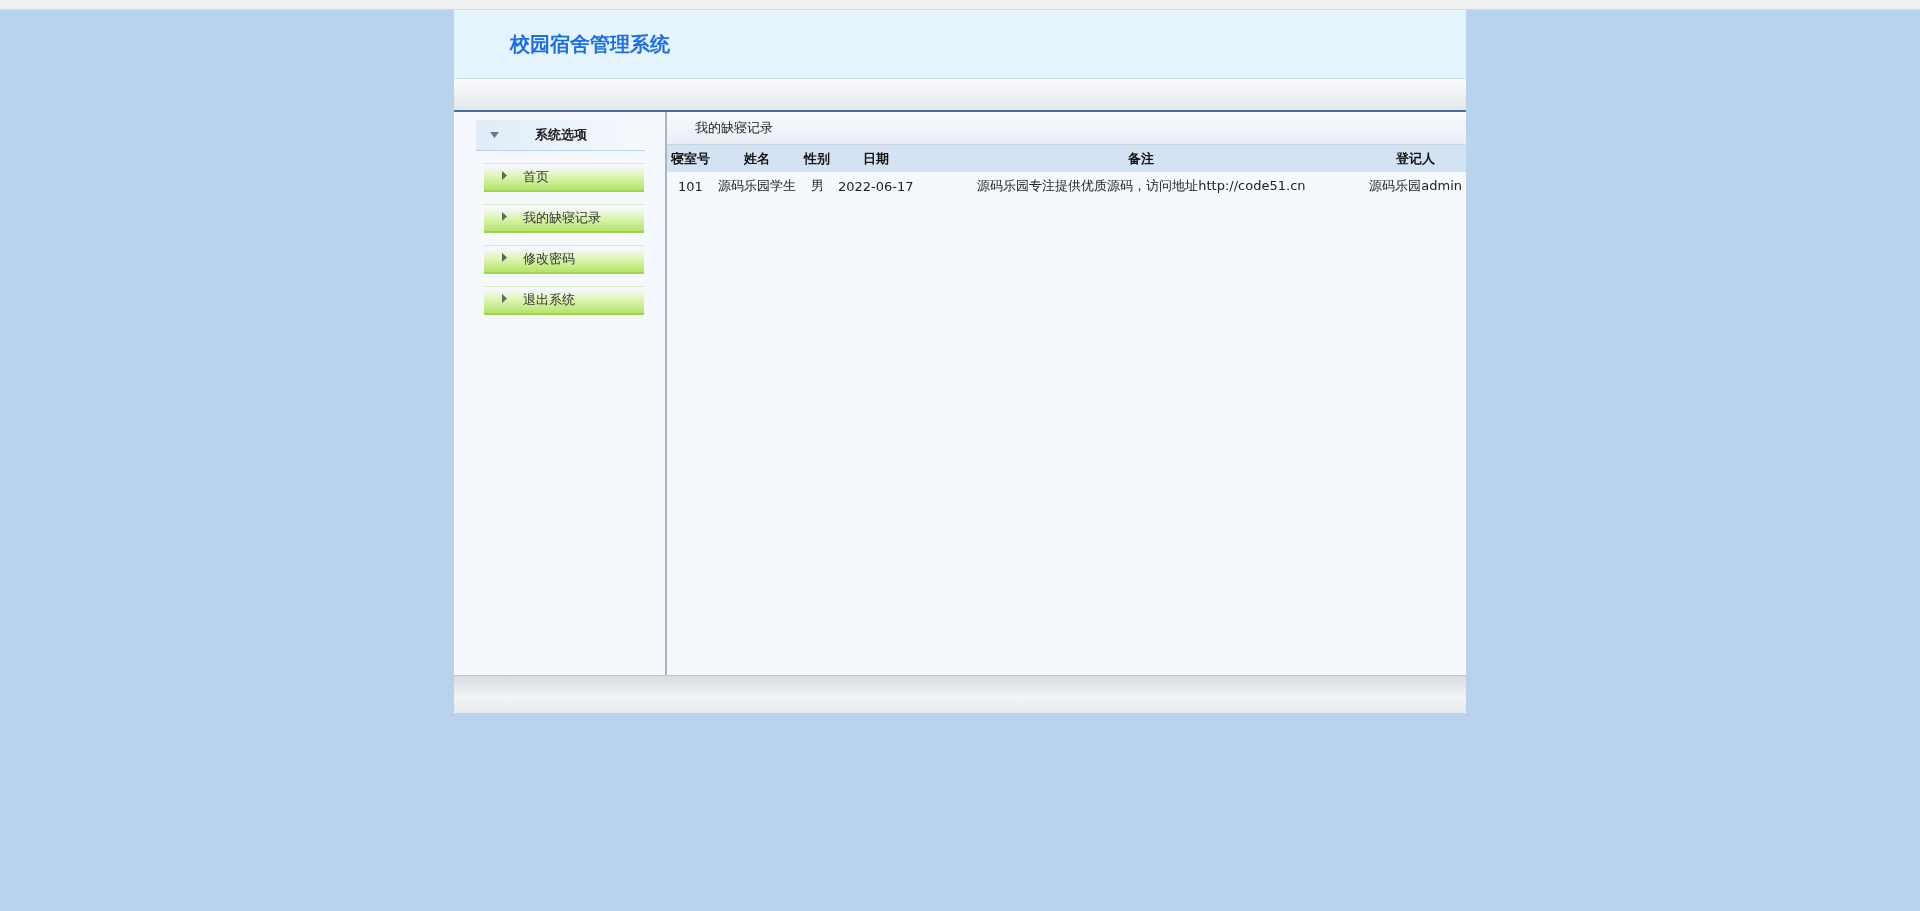 Image resolution: width=1920 pixels, height=911 pixels. I want to click on column-header: 日期, so click(876, 158).